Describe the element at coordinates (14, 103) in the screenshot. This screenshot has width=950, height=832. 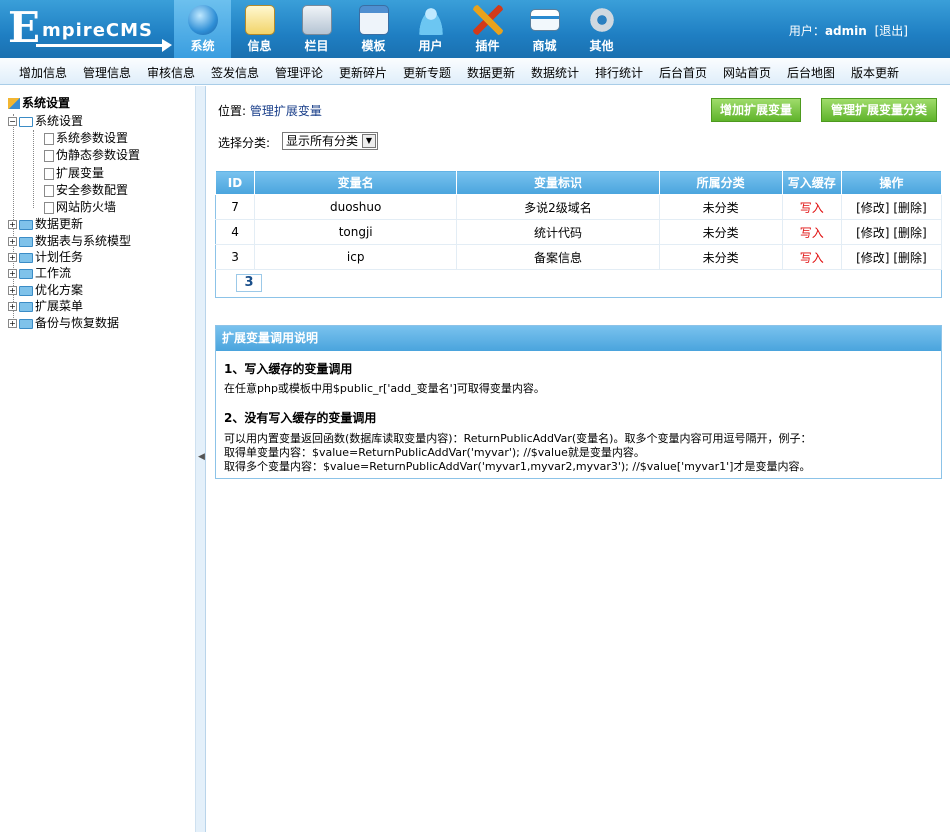
I see `home-icon` at that location.